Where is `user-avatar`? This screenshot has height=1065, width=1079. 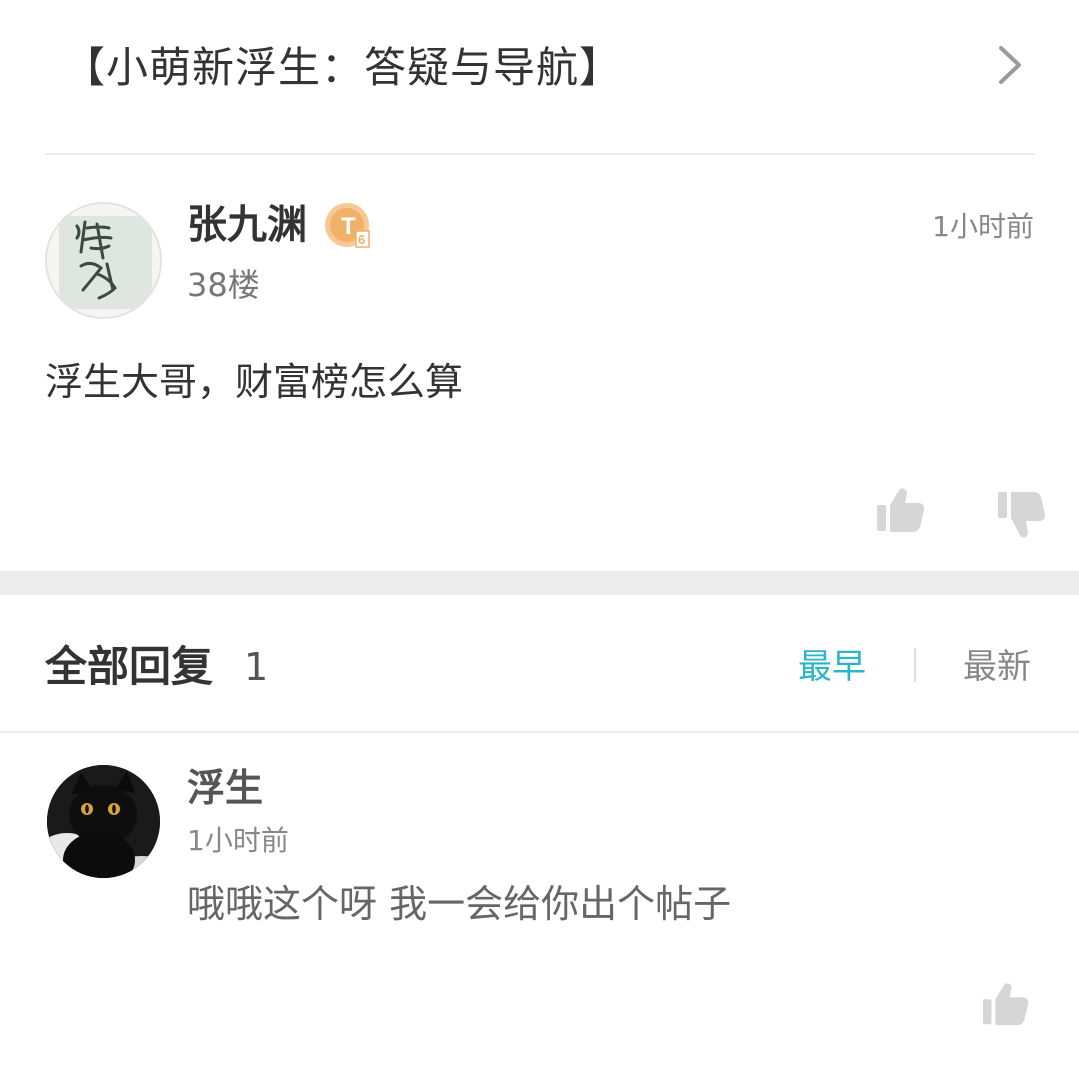 user-avatar is located at coordinates (103, 260).